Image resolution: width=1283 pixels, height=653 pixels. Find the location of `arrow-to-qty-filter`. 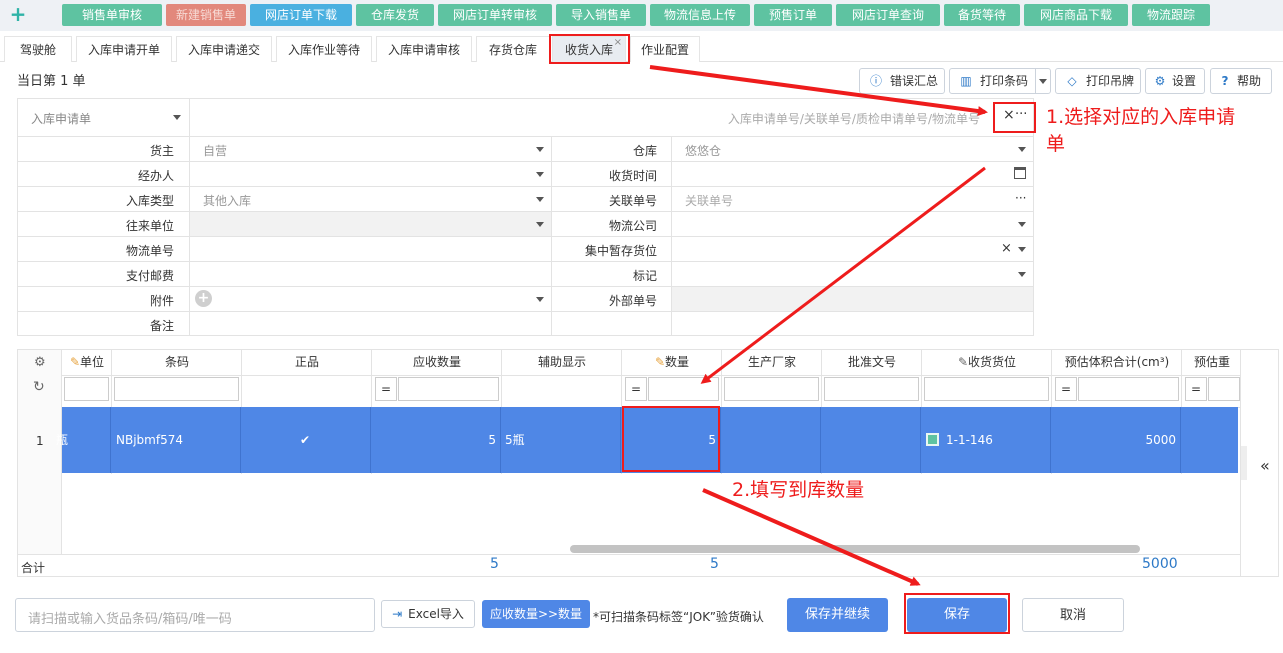

arrow-to-qty-filter is located at coordinates (843, 275).